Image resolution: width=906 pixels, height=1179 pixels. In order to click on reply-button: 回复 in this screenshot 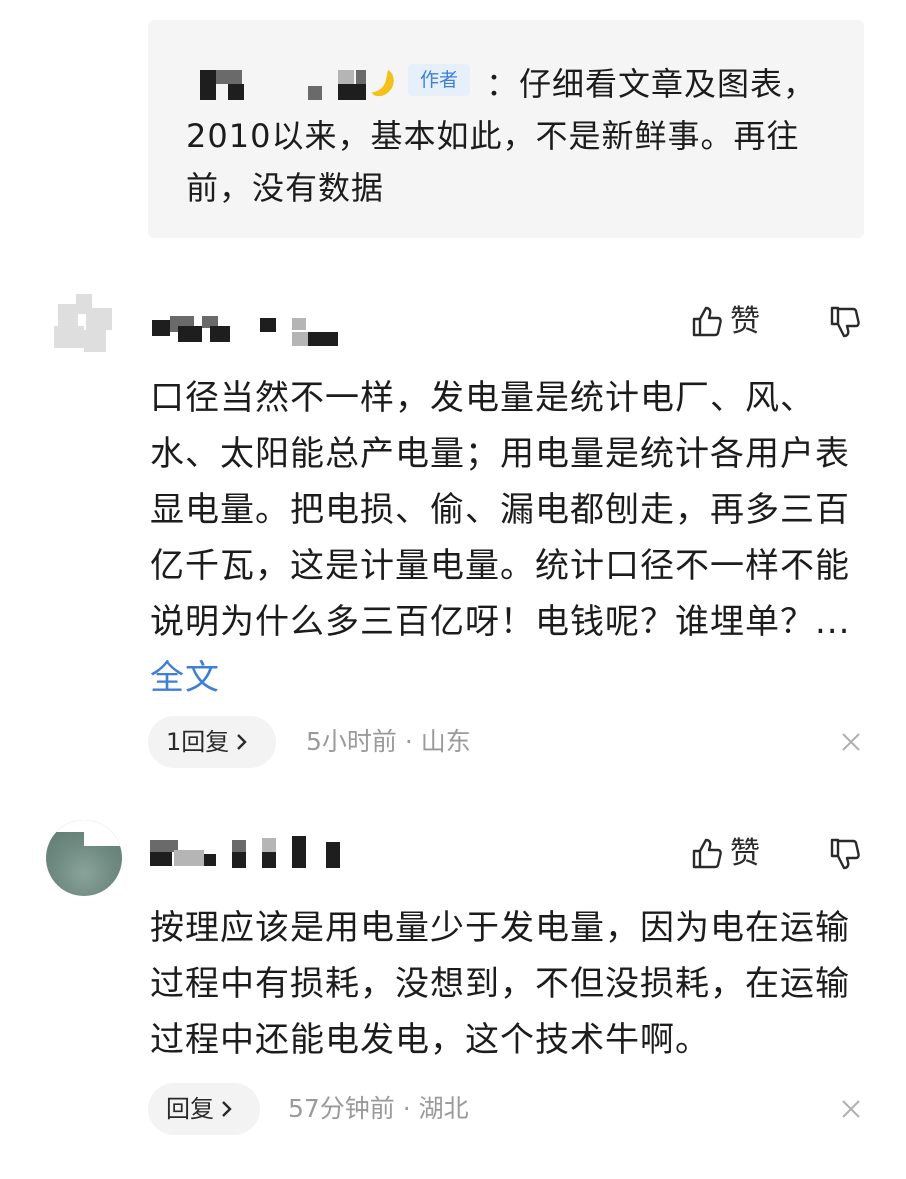, I will do `click(204, 1109)`.